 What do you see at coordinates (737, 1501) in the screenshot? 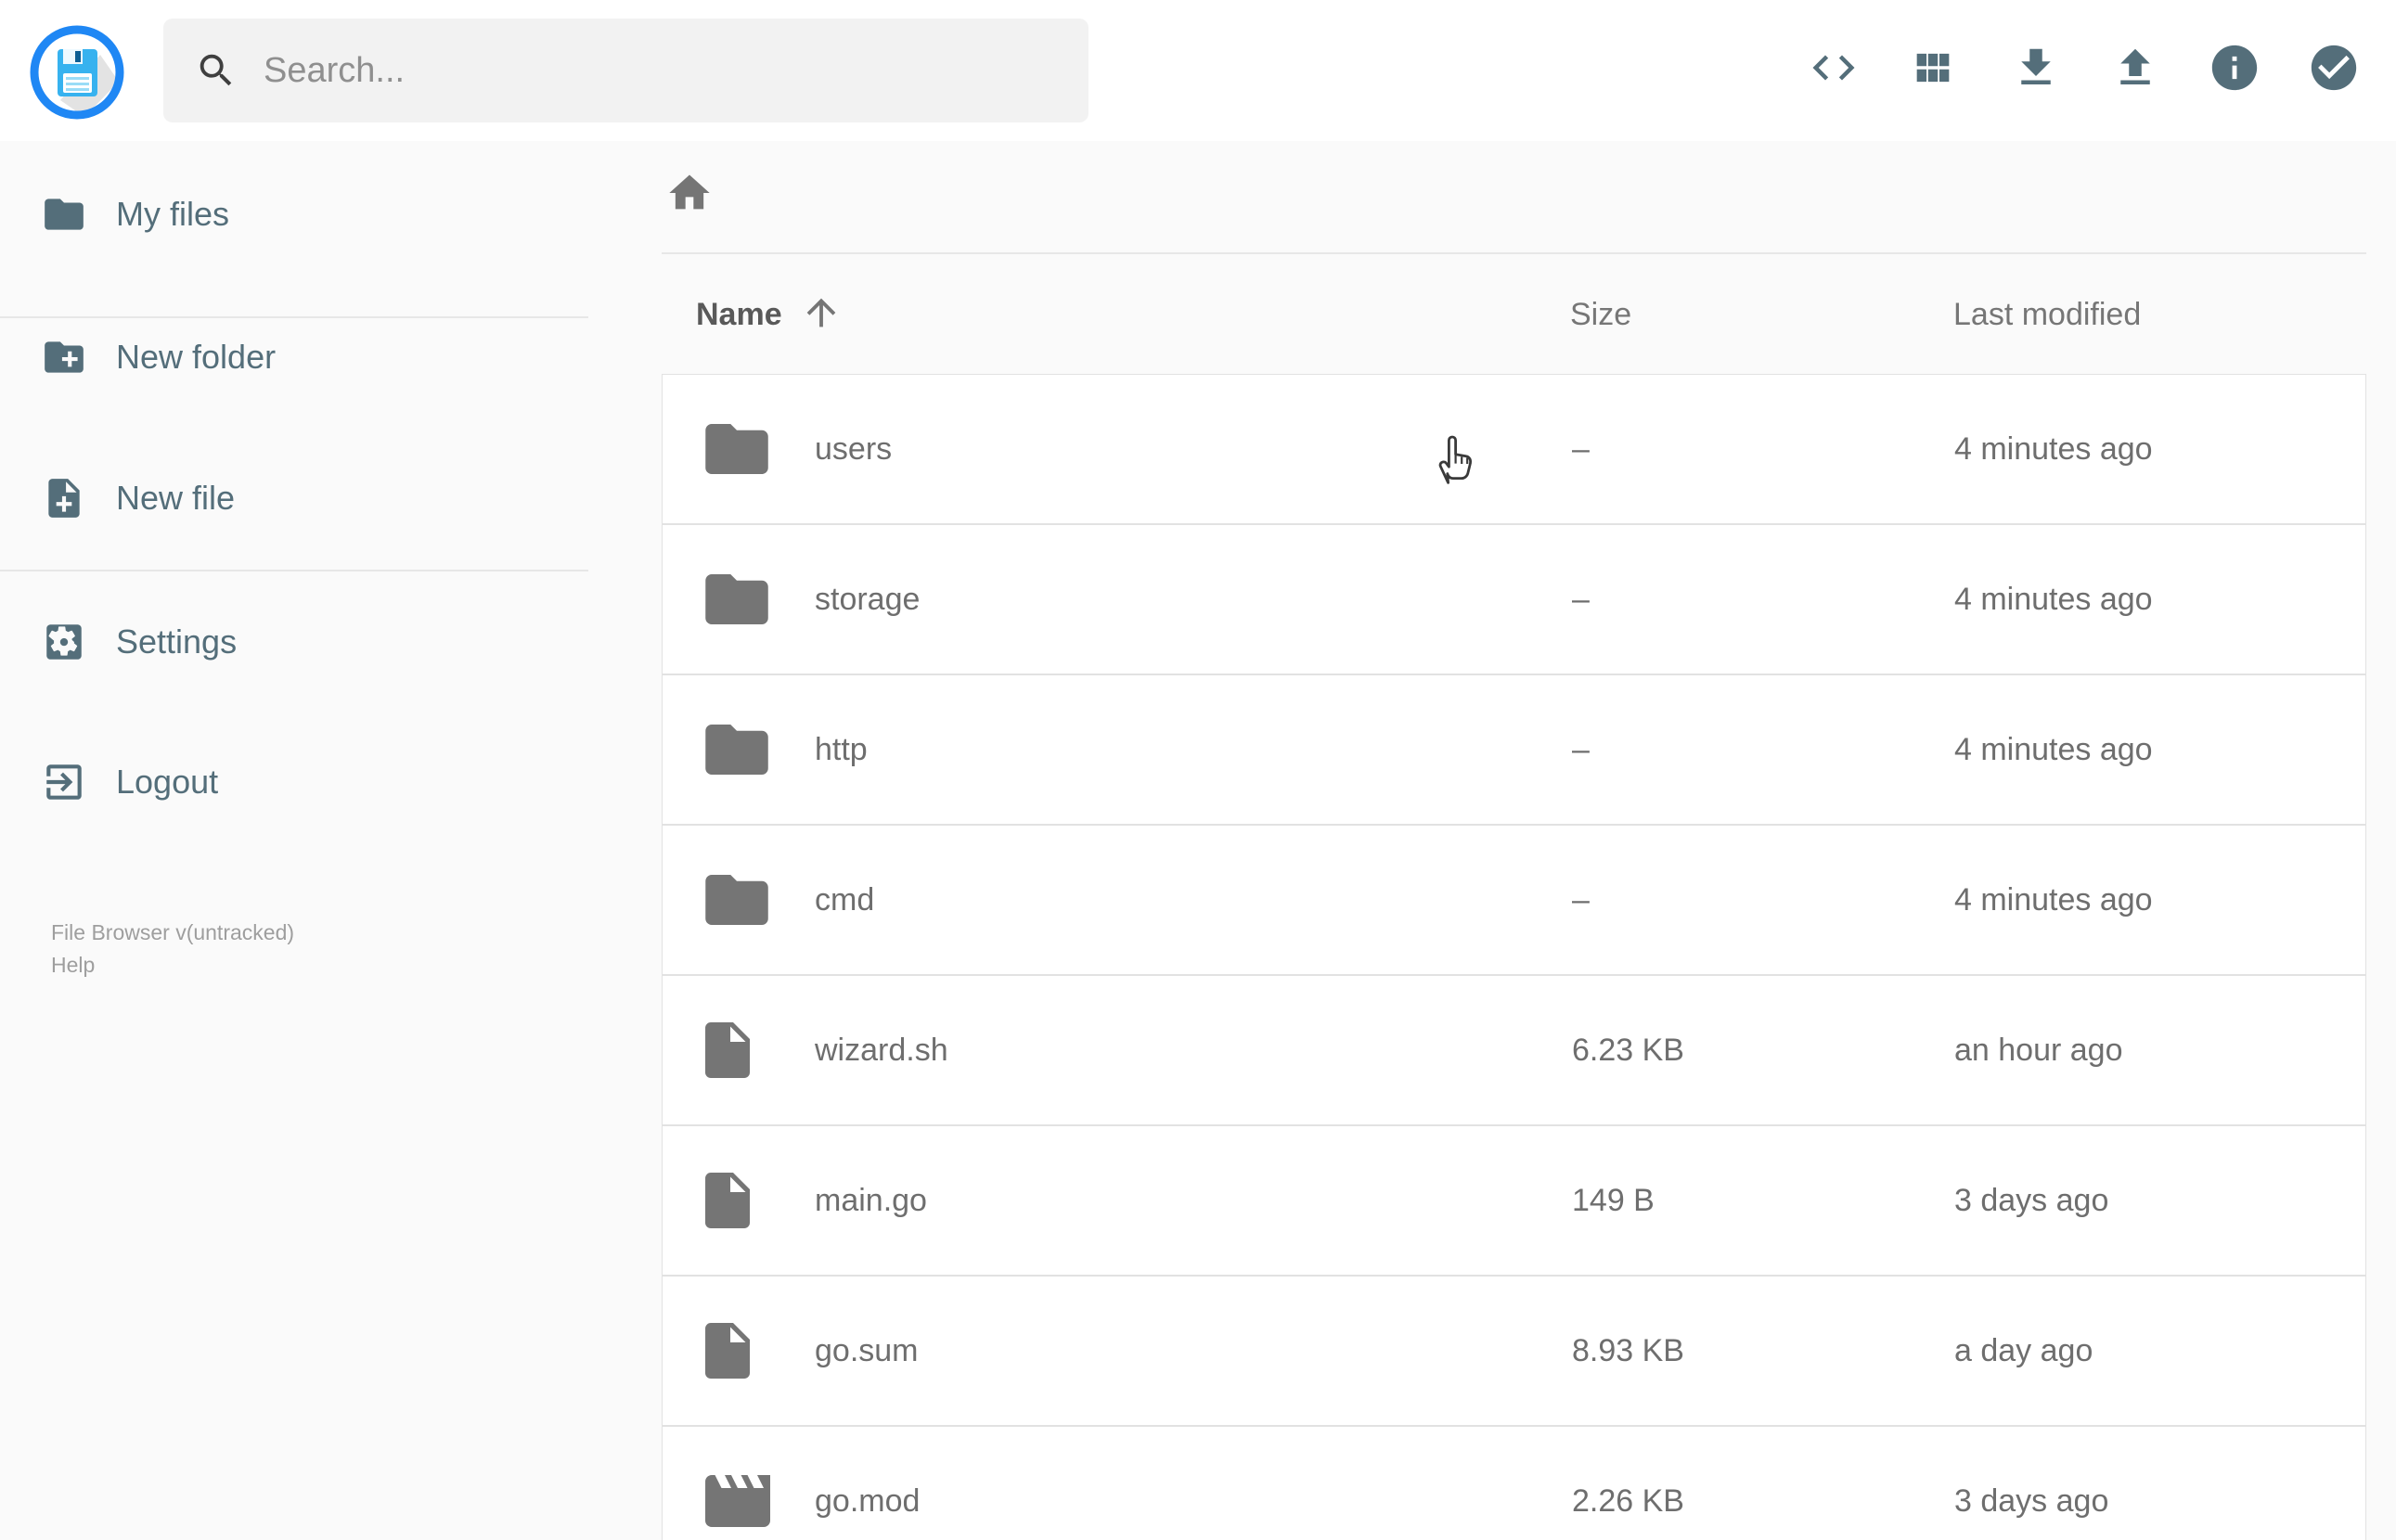
I see `movie-icon` at bounding box center [737, 1501].